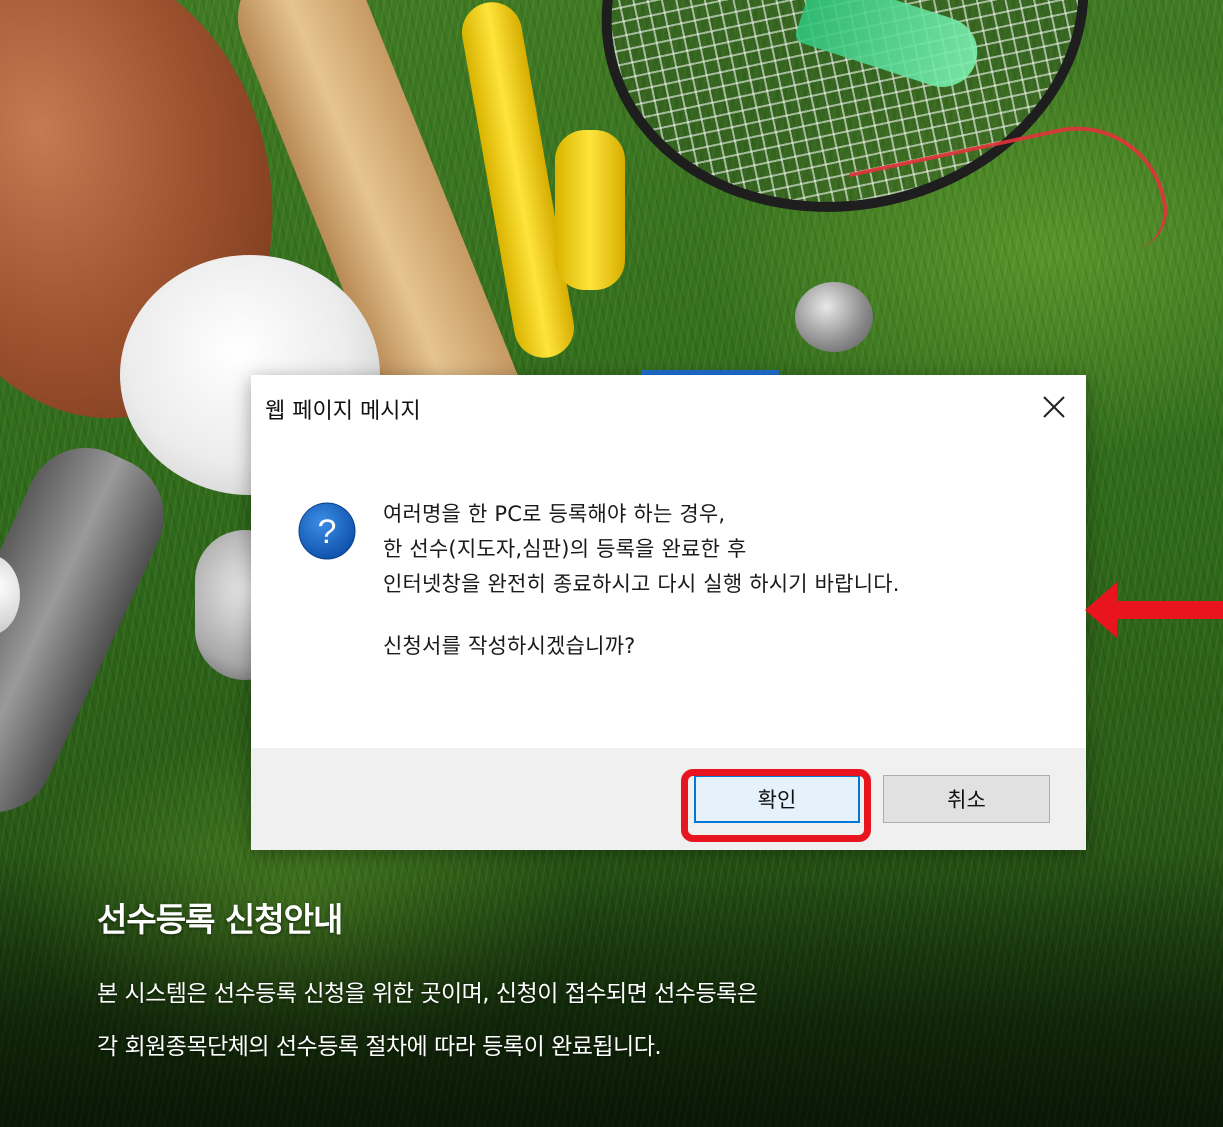 The height and width of the screenshot is (1127, 1223). I want to click on question-icon: ?, so click(327, 531).